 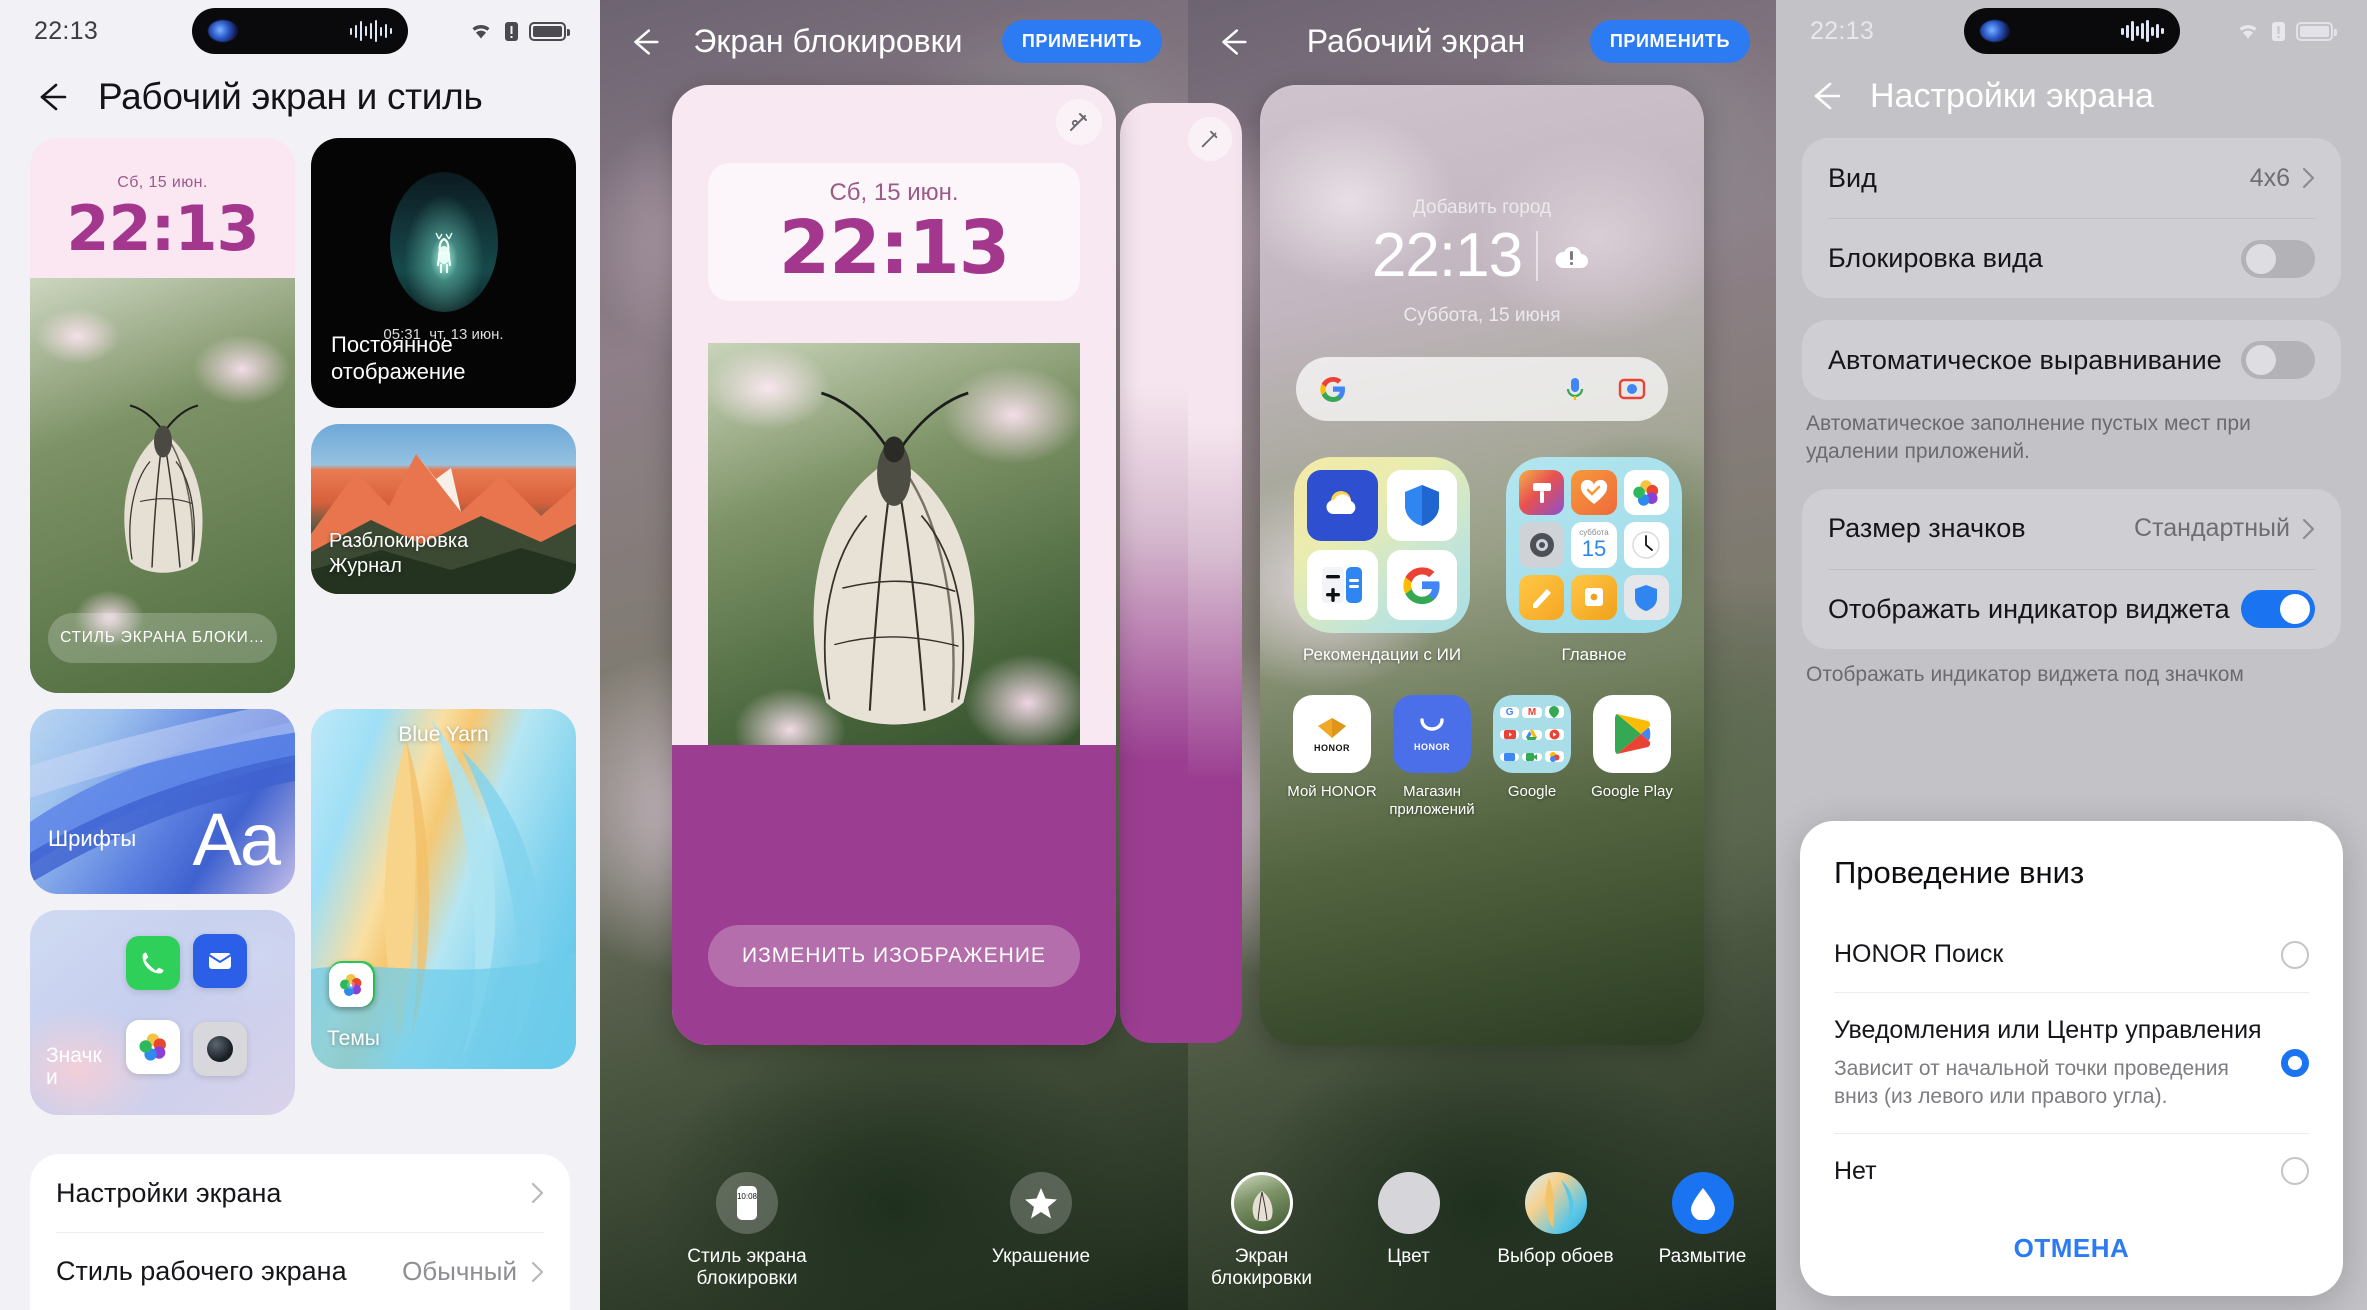 I want to click on google-lens-icon, so click(x=1632, y=389).